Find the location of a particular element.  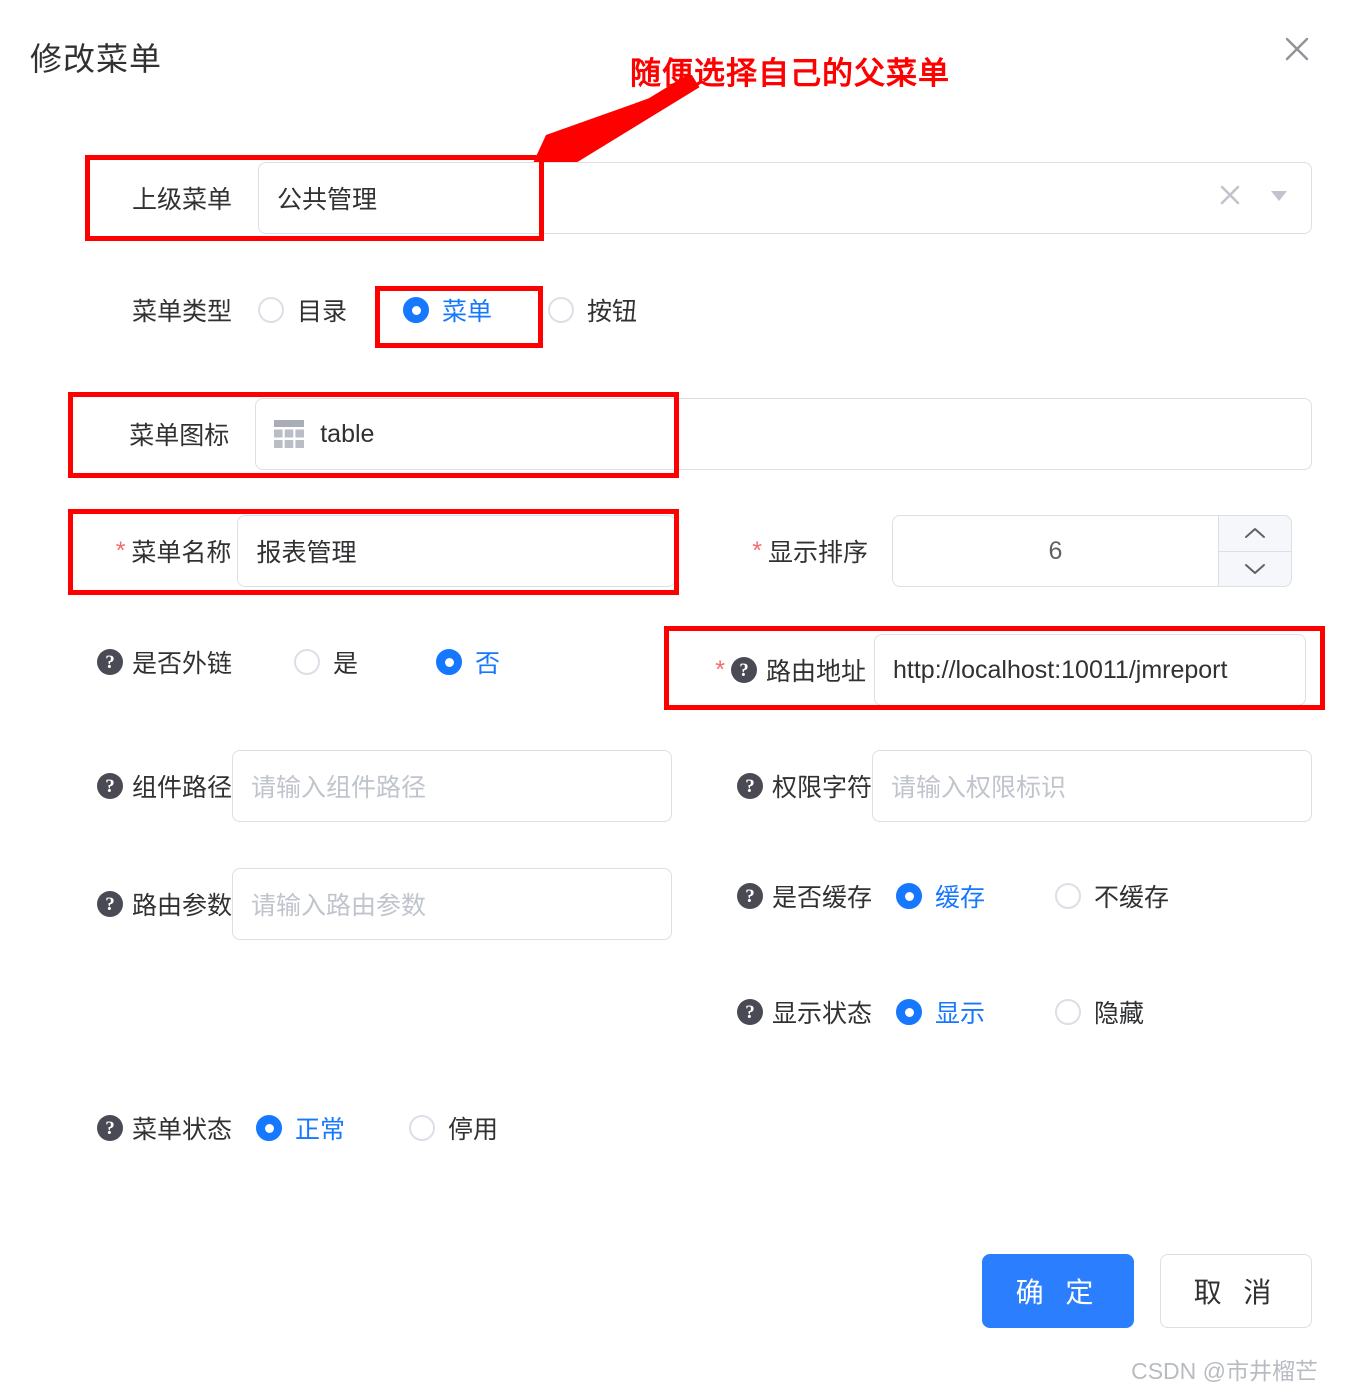

is-frame-option-yes: 是 is located at coordinates (326, 662).